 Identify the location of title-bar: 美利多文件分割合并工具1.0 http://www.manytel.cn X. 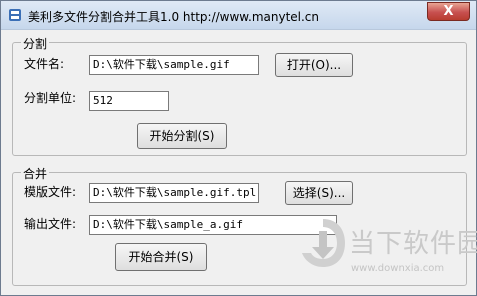
(238, 15).